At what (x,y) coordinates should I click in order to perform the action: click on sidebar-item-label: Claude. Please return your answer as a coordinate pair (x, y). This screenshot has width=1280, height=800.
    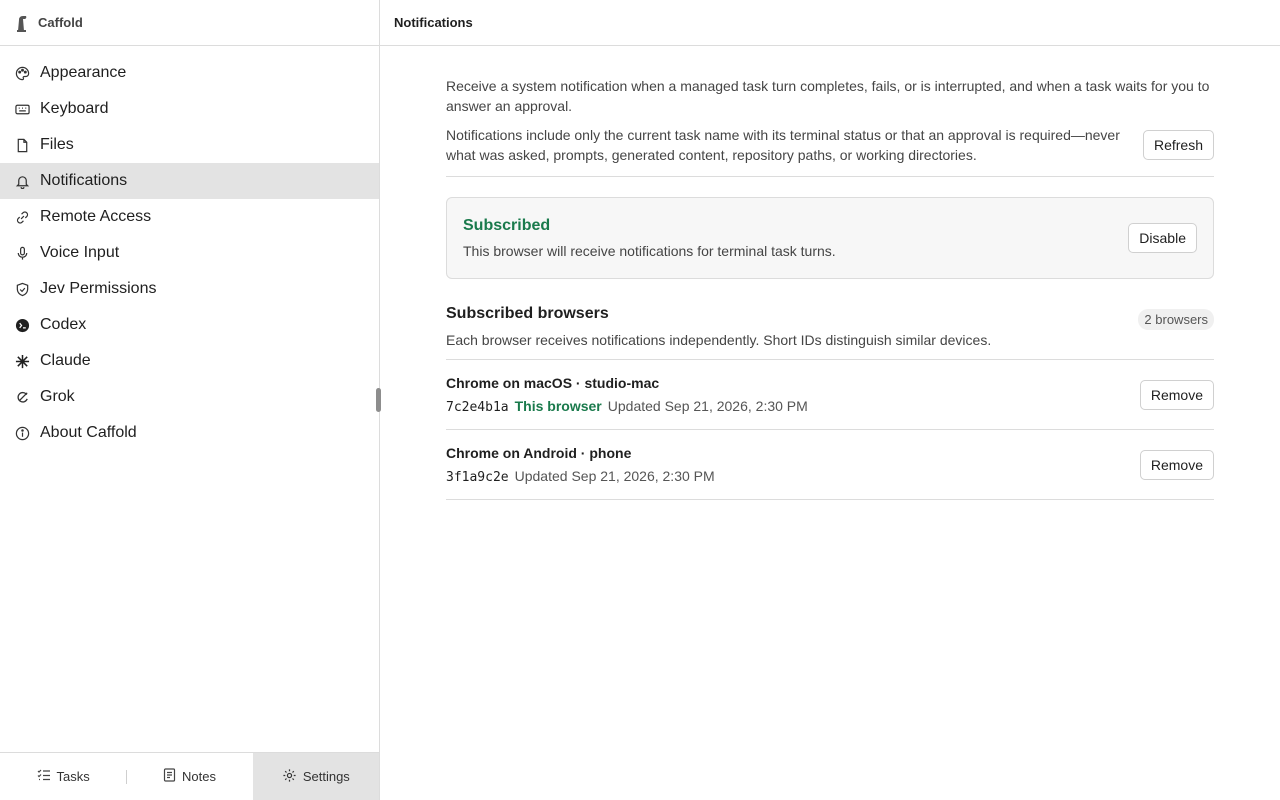
    Looking at the image, I should click on (65, 360).